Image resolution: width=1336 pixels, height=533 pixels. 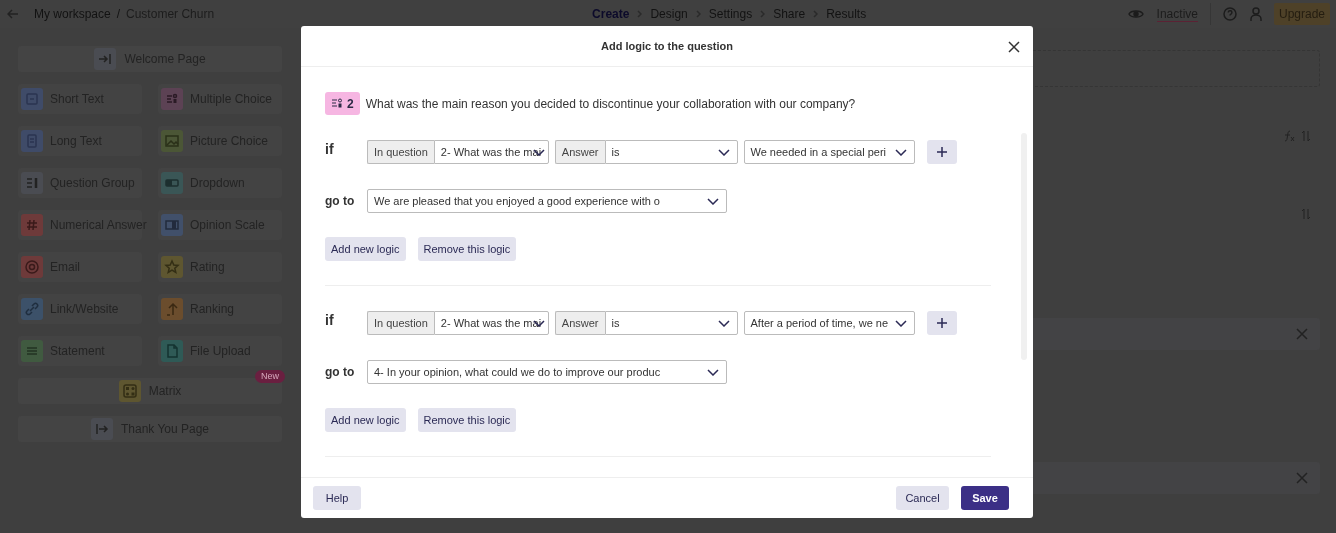 What do you see at coordinates (350, 104) in the screenshot?
I see `question-number: 2` at bounding box center [350, 104].